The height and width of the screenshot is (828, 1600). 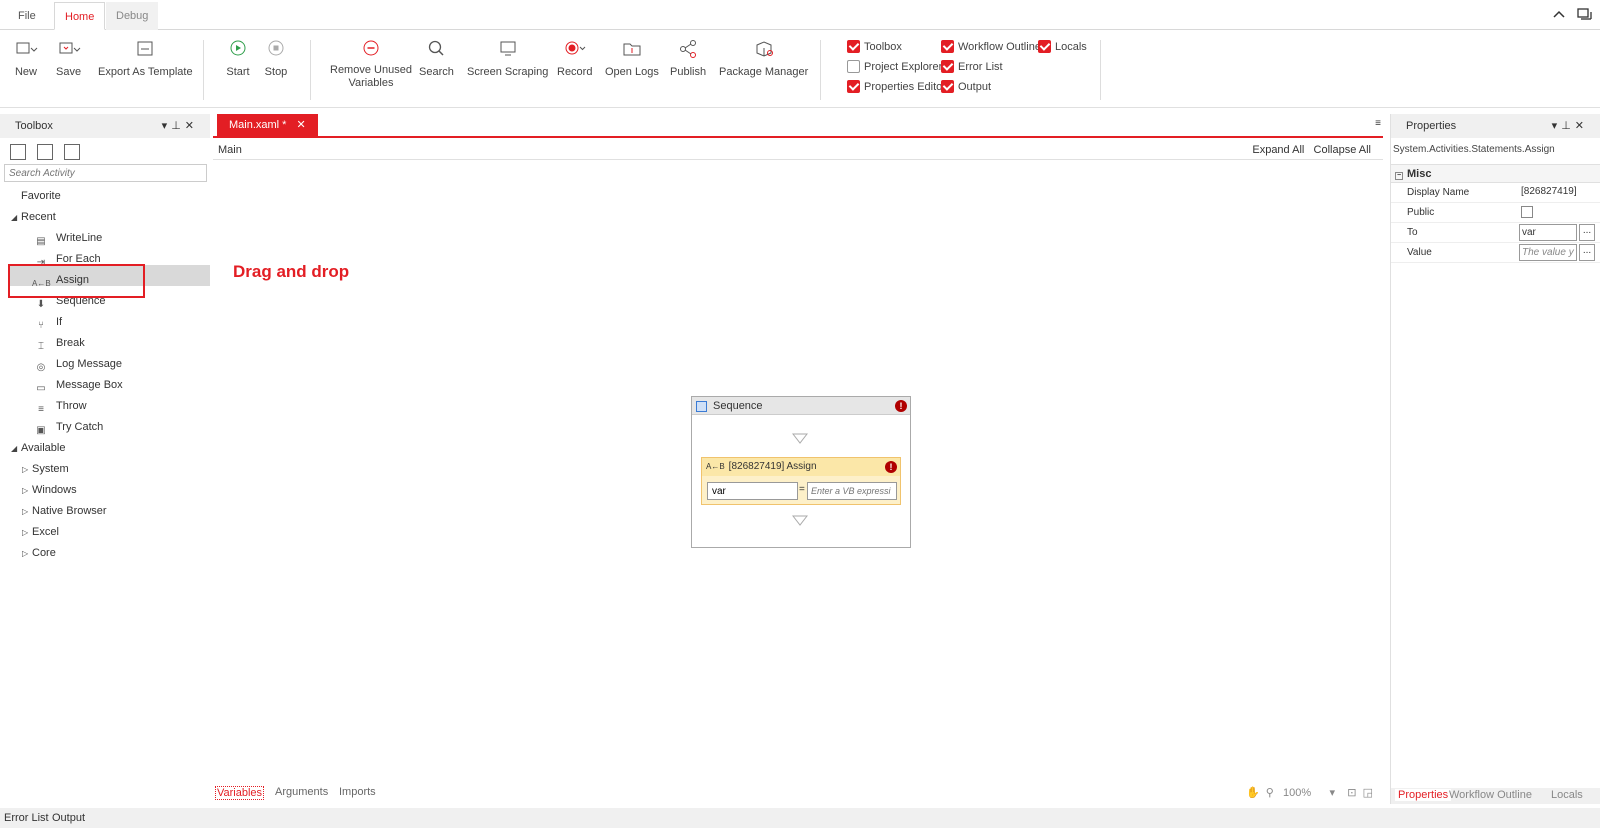 I want to click on tab-imports: Imports, so click(x=357, y=792).